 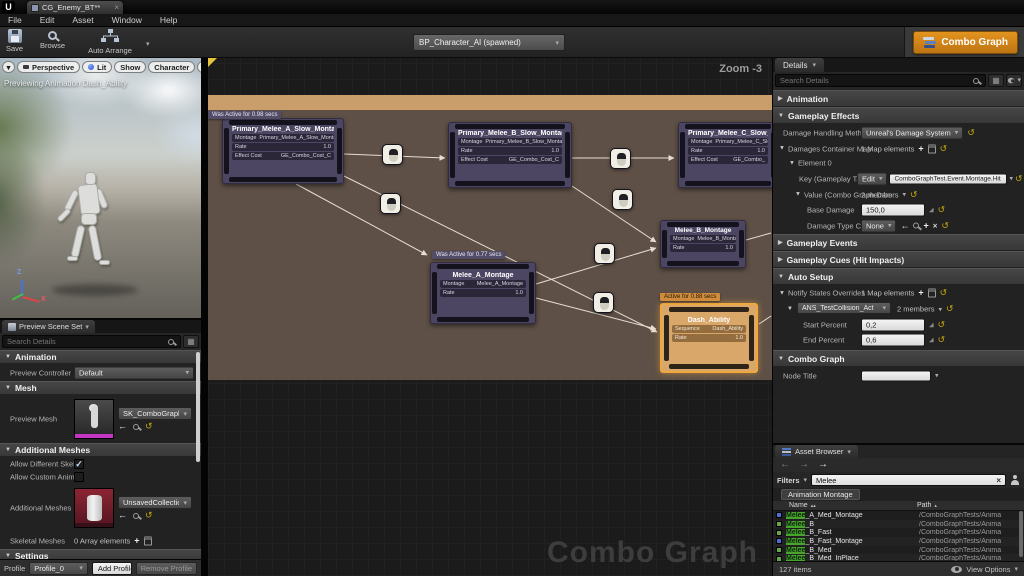 I want to click on edit-tag-dropdown: Edit ▾, so click(x=872, y=178).